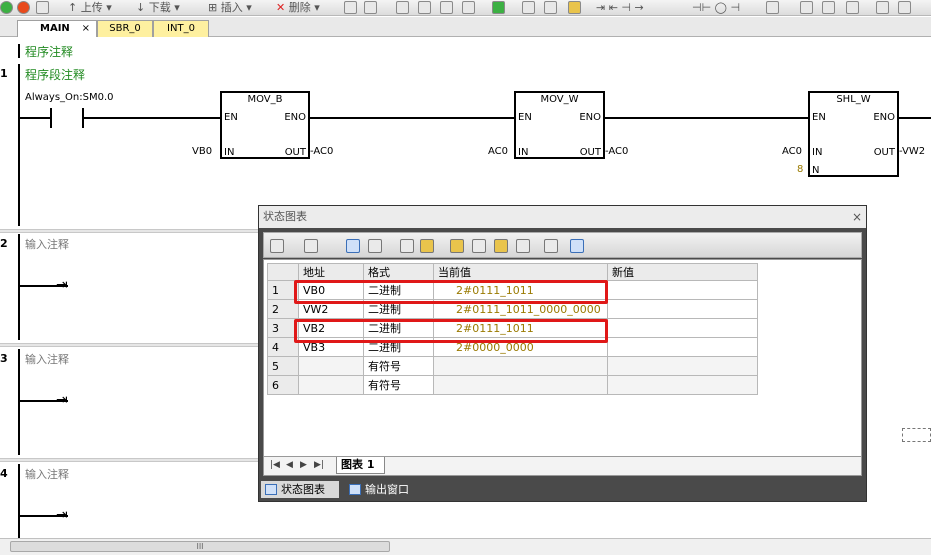 The height and width of the screenshot is (555, 931). What do you see at coordinates (125, 28) in the screenshot?
I see `tab-sbr0: SBR_0` at bounding box center [125, 28].